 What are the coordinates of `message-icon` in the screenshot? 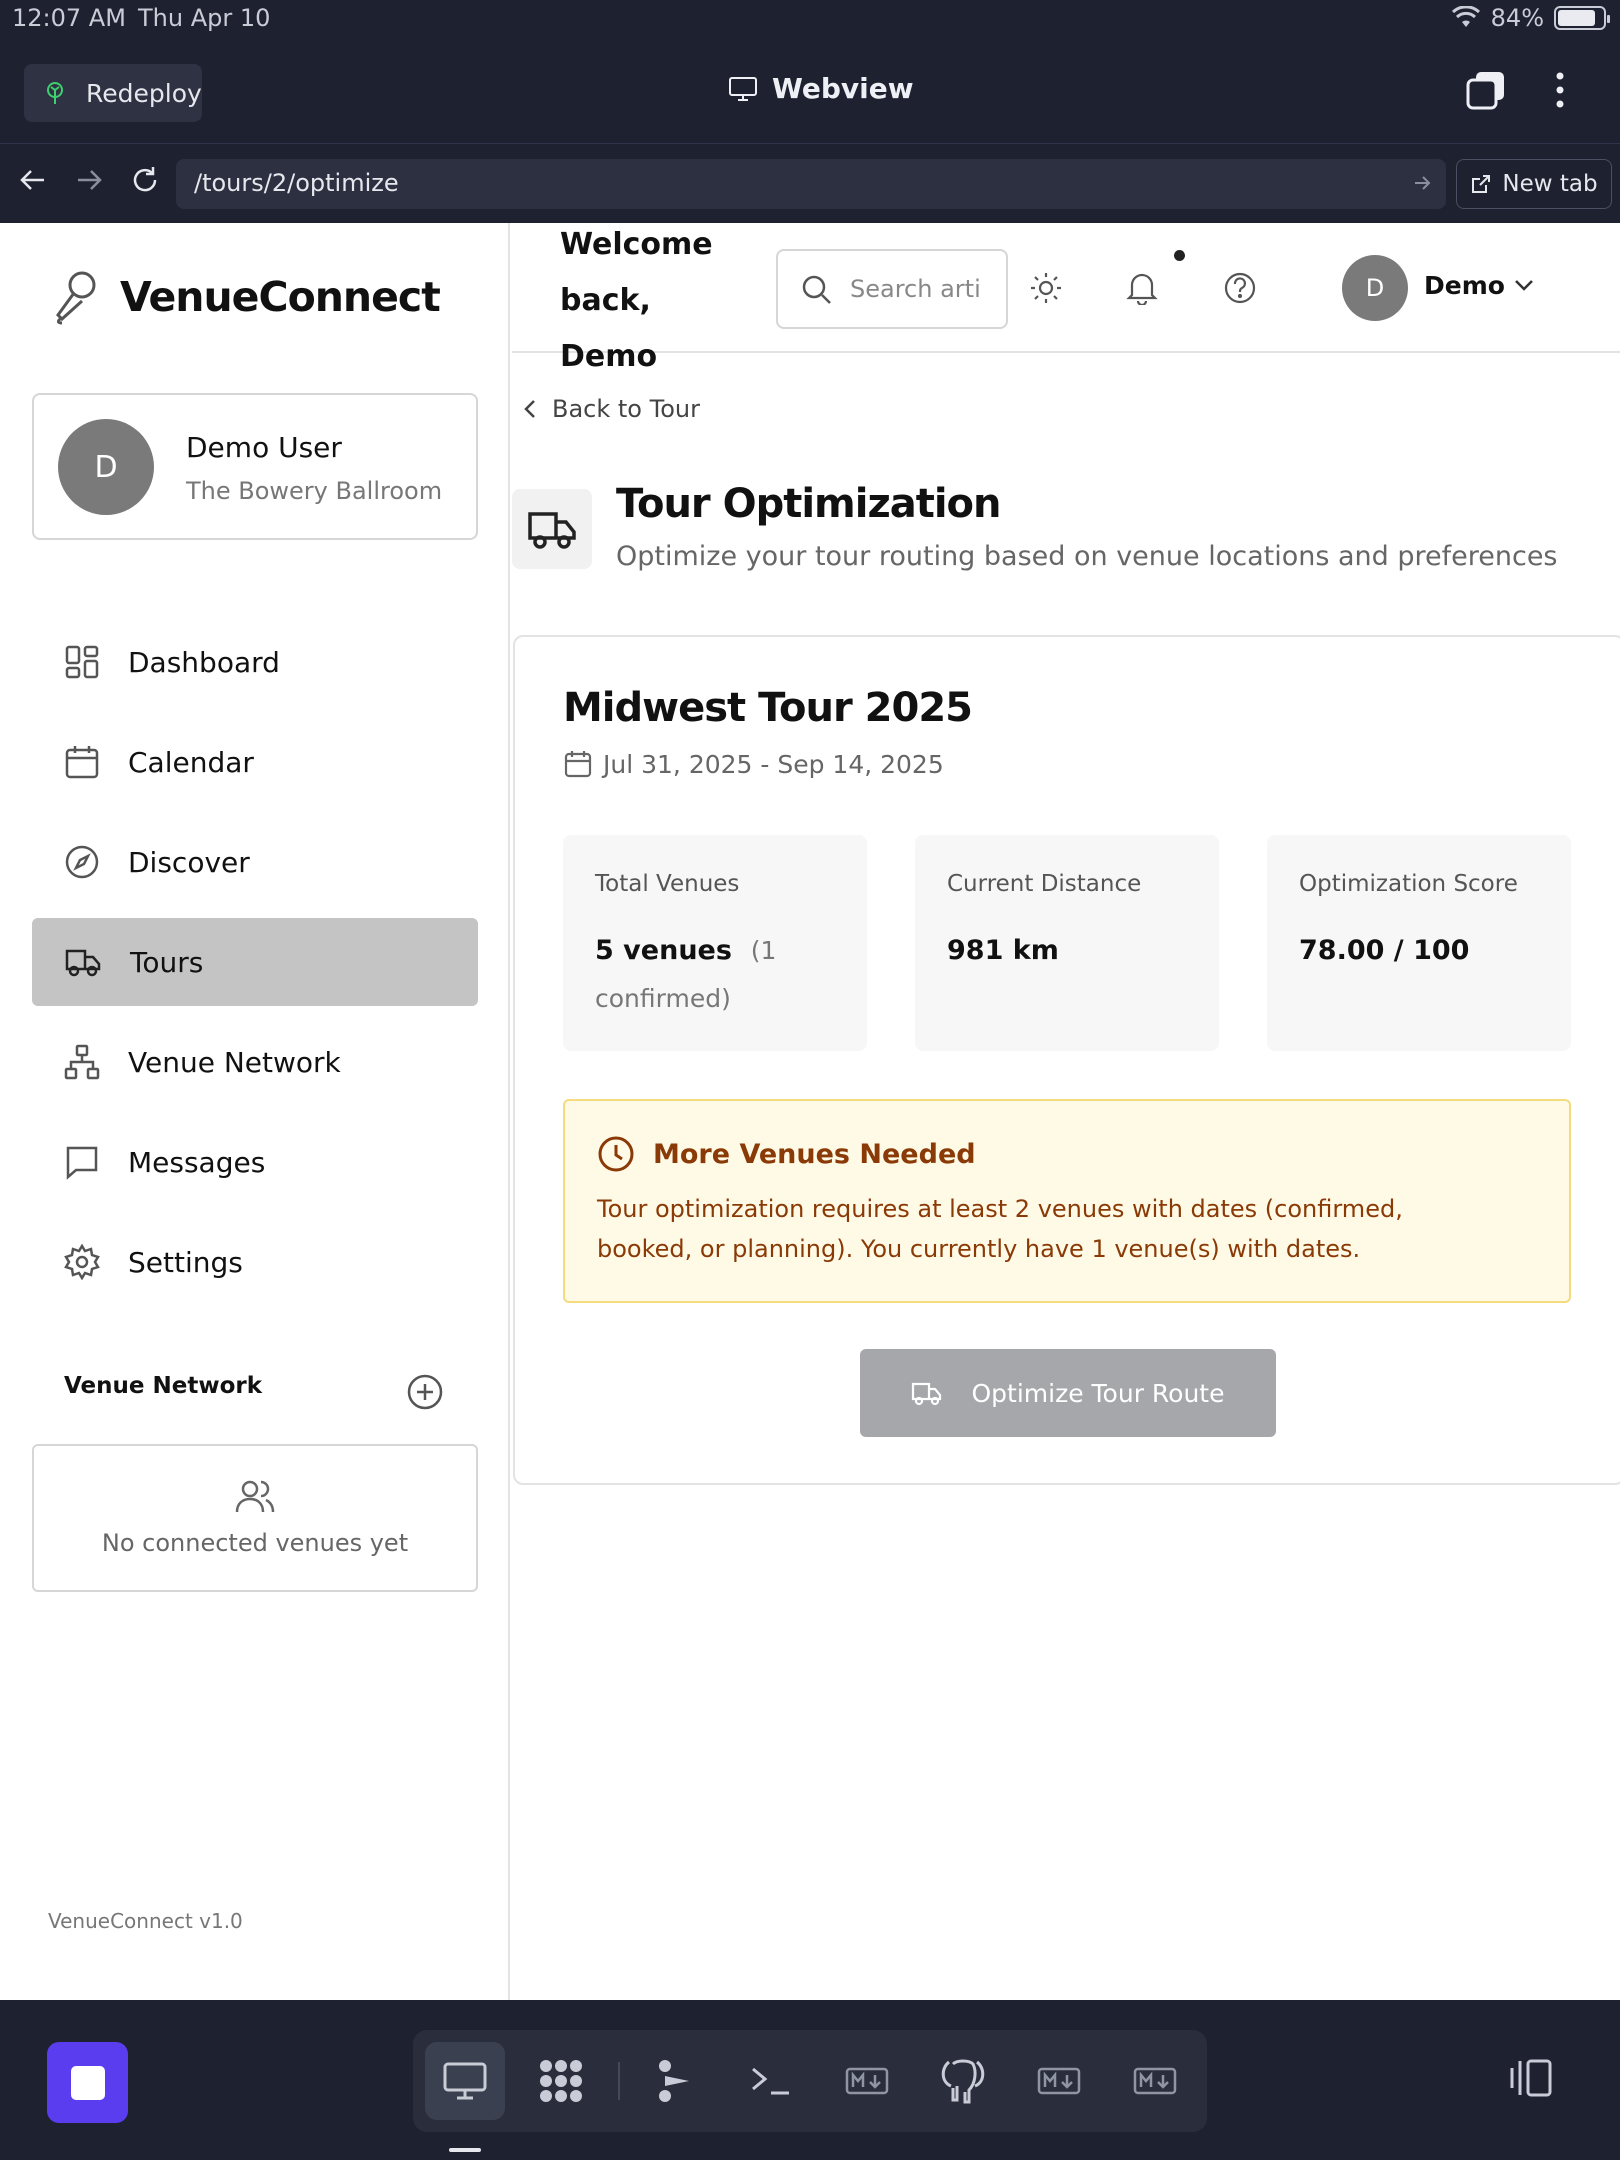 It's located at (82, 1162).